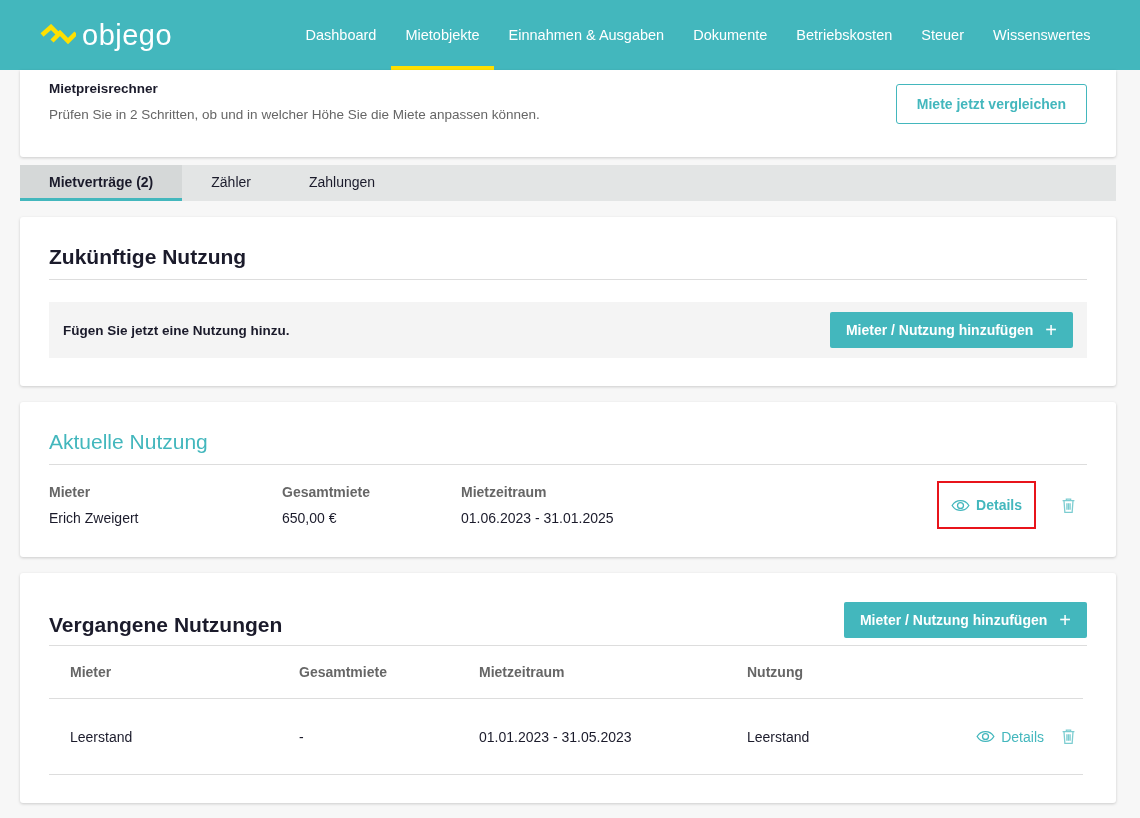  What do you see at coordinates (101, 183) in the screenshot?
I see `tab: Mietverträge (2)` at bounding box center [101, 183].